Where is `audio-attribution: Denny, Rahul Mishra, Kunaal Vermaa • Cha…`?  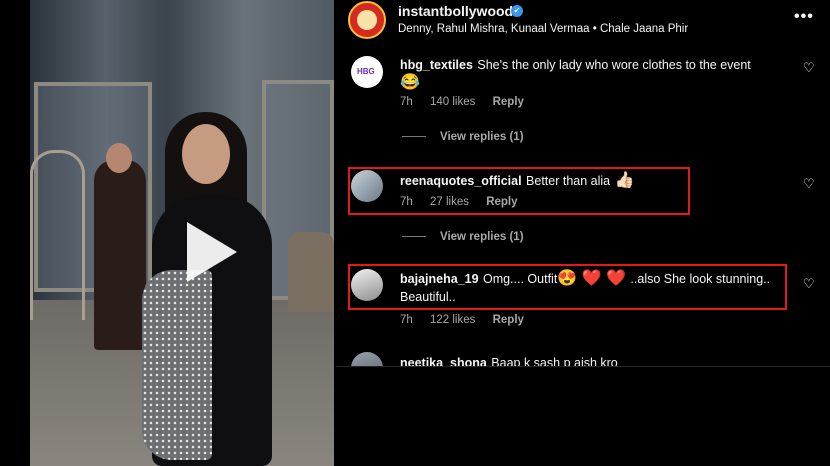
audio-attribution: Denny, Rahul Mishra, Kunaal Vermaa • Cha… is located at coordinates (543, 29).